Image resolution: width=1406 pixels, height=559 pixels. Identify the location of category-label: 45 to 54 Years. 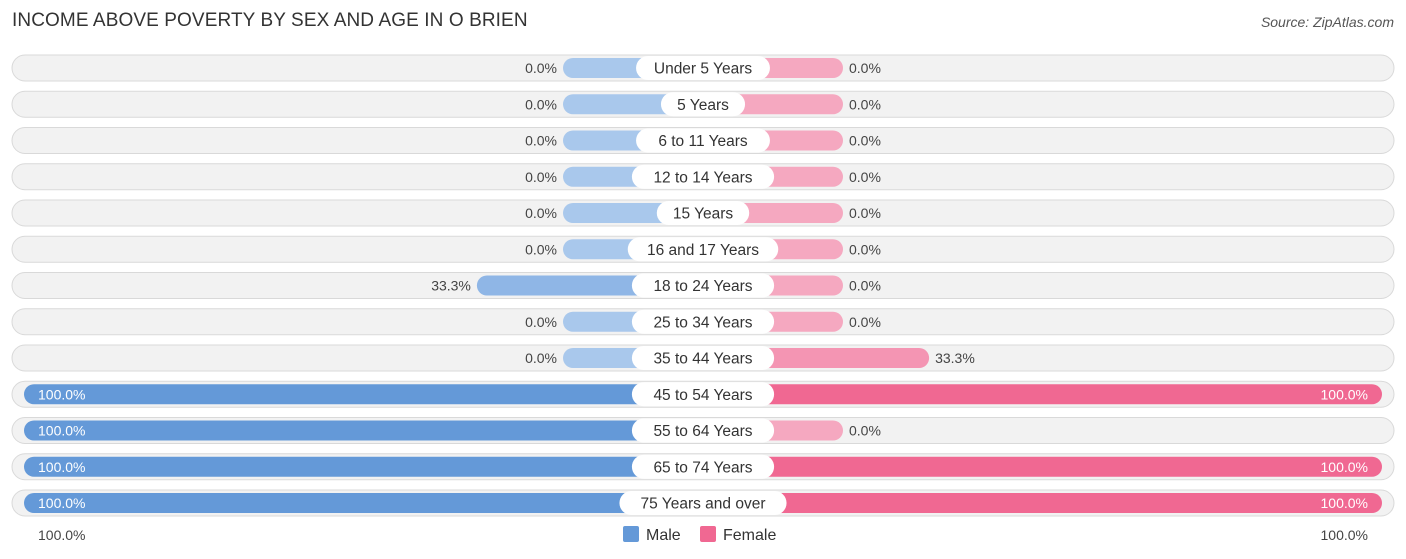
(702, 395).